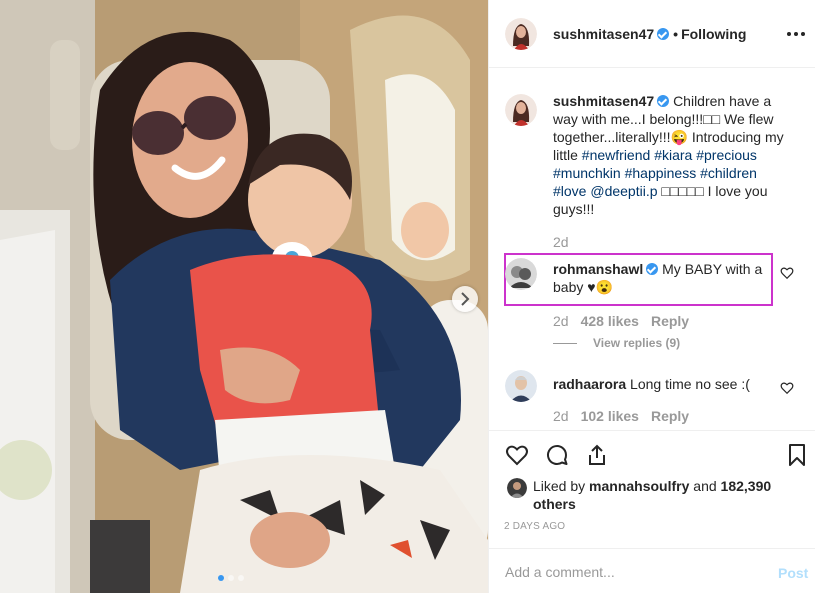  I want to click on radhaarora-avatar-image, so click(521, 386).